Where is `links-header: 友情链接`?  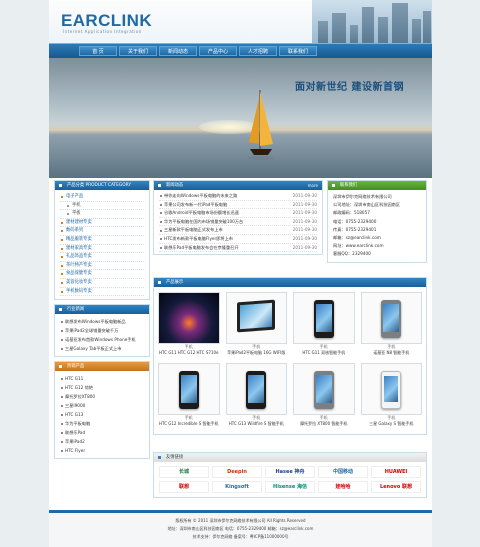
links-header: 友情链接 is located at coordinates (290, 457).